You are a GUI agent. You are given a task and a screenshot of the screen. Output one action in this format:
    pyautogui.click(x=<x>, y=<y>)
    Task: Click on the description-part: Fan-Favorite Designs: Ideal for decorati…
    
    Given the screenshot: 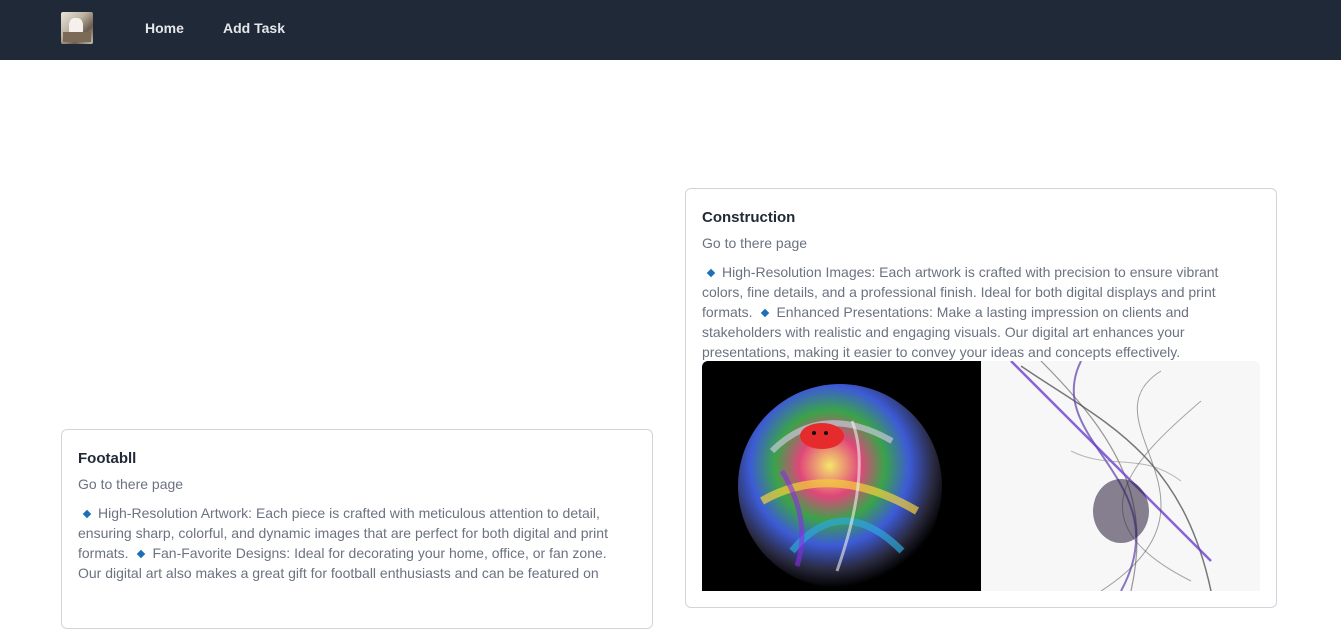 What is the action you would take?
    pyautogui.click(x=342, y=563)
    